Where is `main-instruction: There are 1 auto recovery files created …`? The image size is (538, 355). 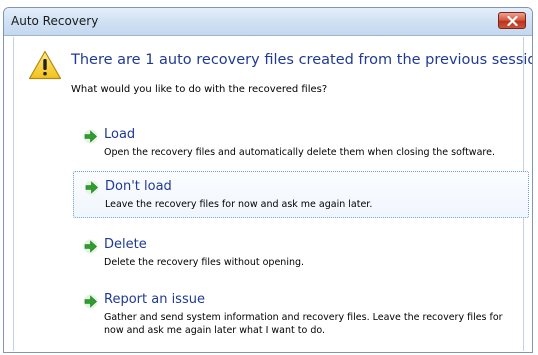
main-instruction: There are 1 auto recovery files created … is located at coordinates (302, 60).